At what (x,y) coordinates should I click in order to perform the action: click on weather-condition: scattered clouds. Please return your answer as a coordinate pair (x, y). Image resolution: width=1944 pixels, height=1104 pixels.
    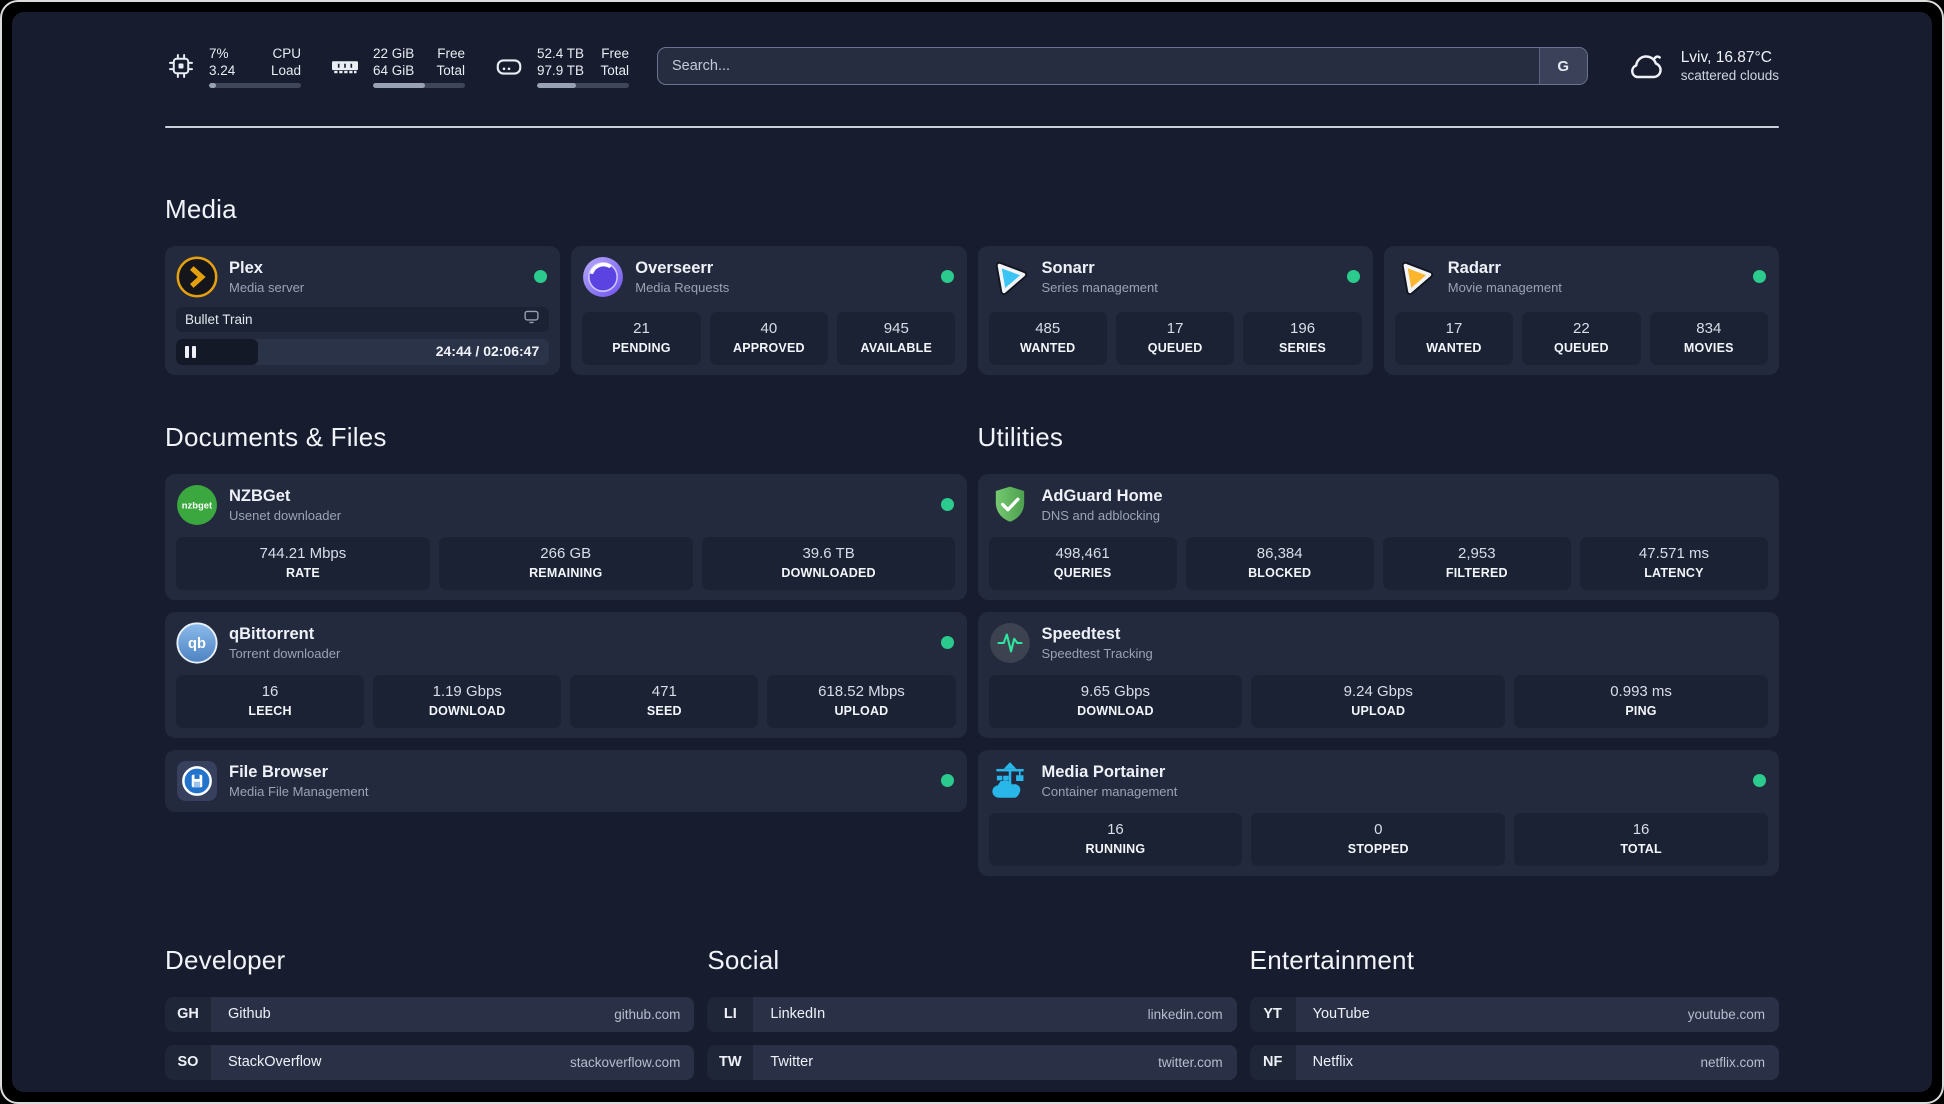
    Looking at the image, I should click on (1729, 75).